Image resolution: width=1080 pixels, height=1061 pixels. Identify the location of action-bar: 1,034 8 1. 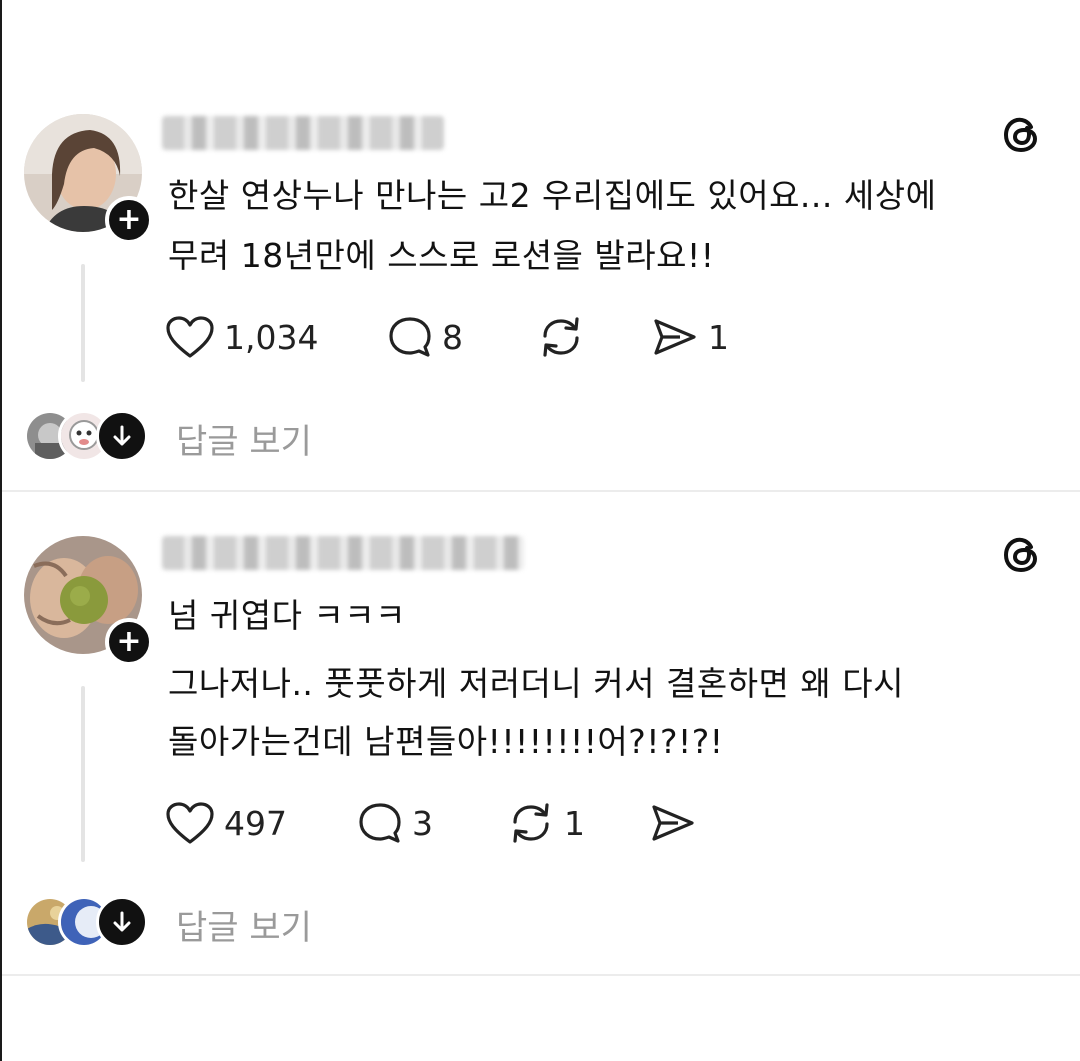
(464, 337).